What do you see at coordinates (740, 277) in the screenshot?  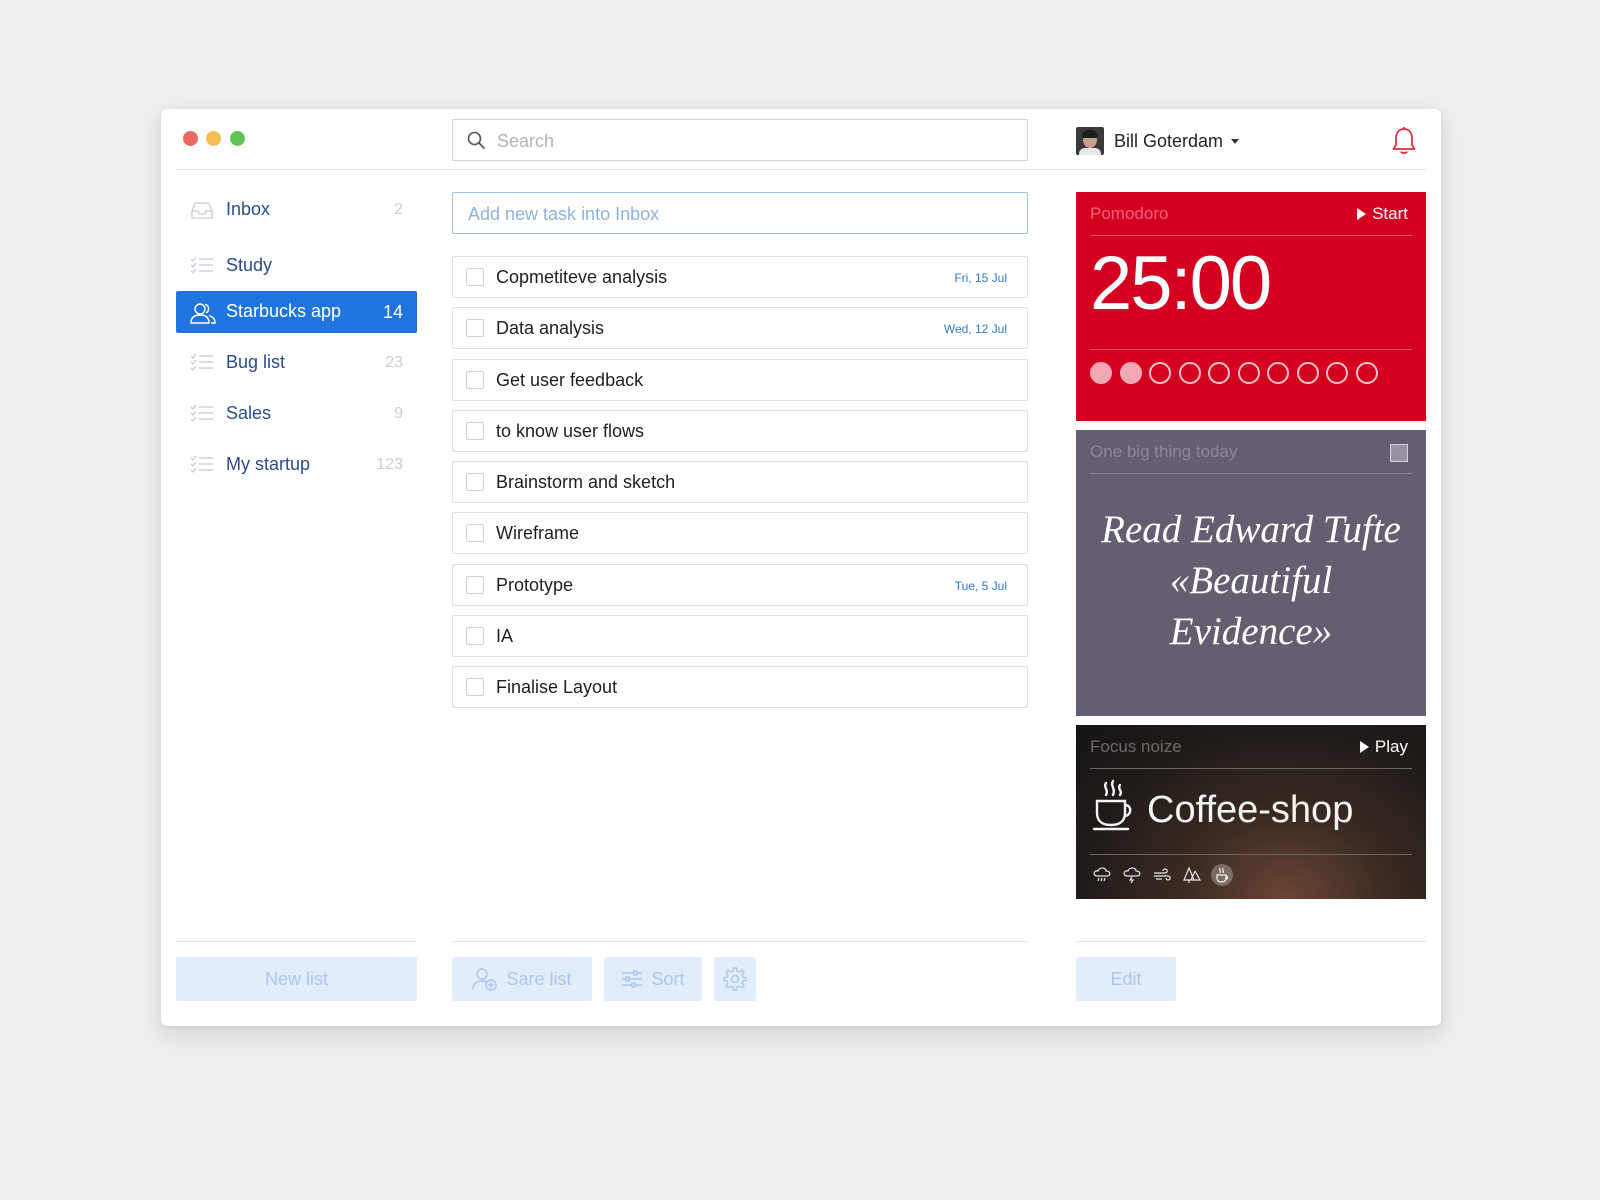 I see `task-row: Copmetiteve analysis Fri, 15 Jul` at bounding box center [740, 277].